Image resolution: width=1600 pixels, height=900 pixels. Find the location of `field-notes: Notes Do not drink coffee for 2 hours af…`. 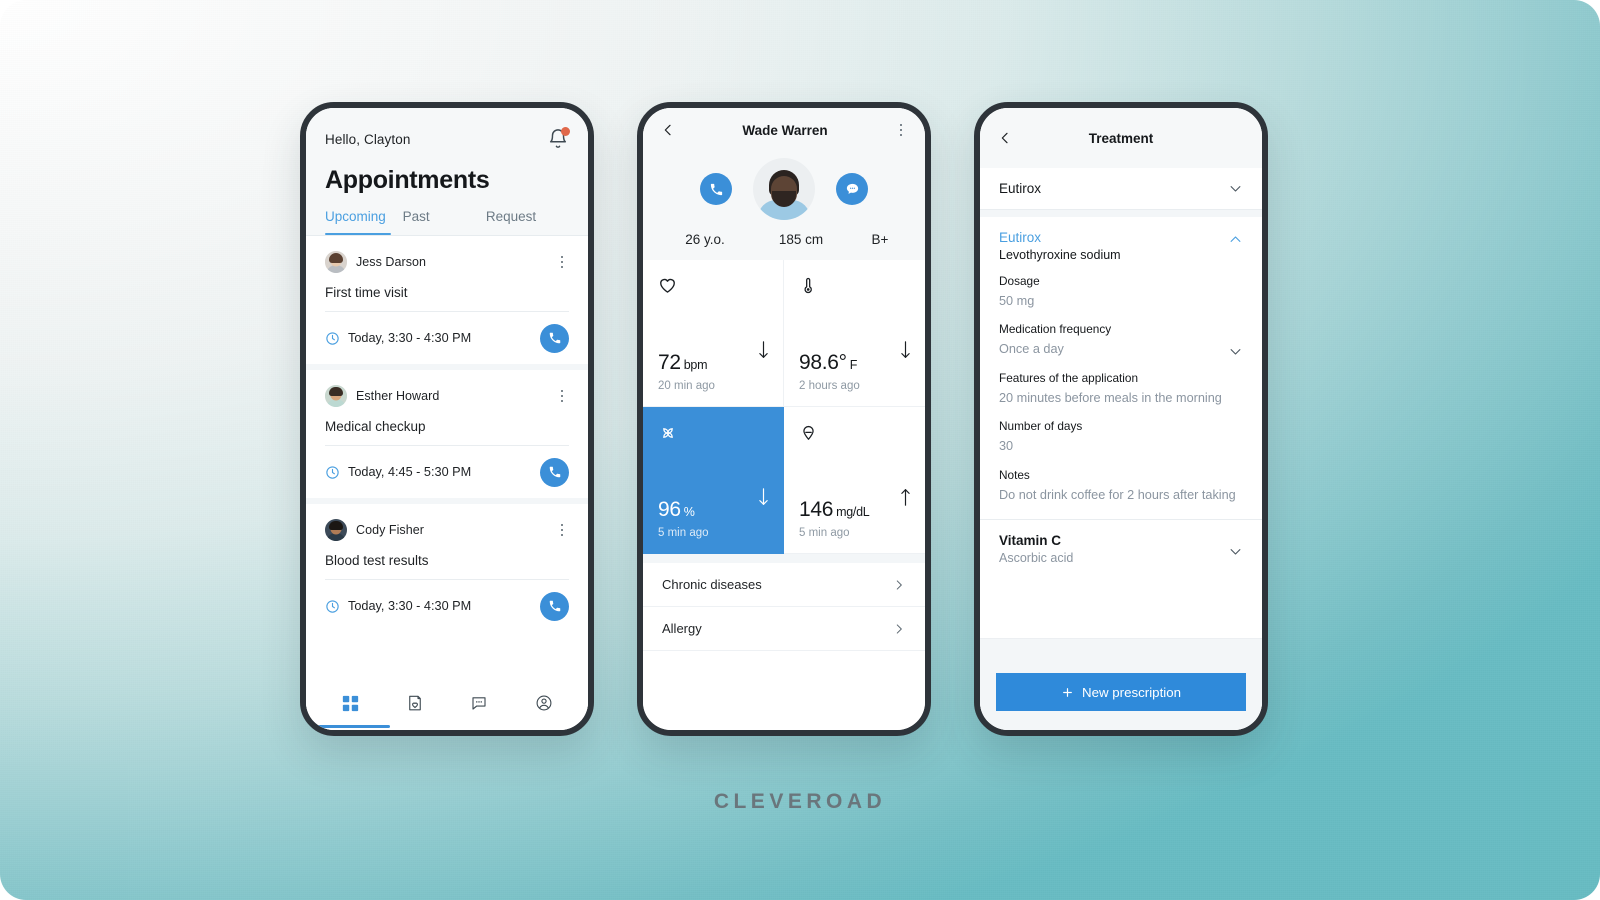

field-notes: Notes Do not drink coffee for 2 hours af… is located at coordinates (1121, 486).